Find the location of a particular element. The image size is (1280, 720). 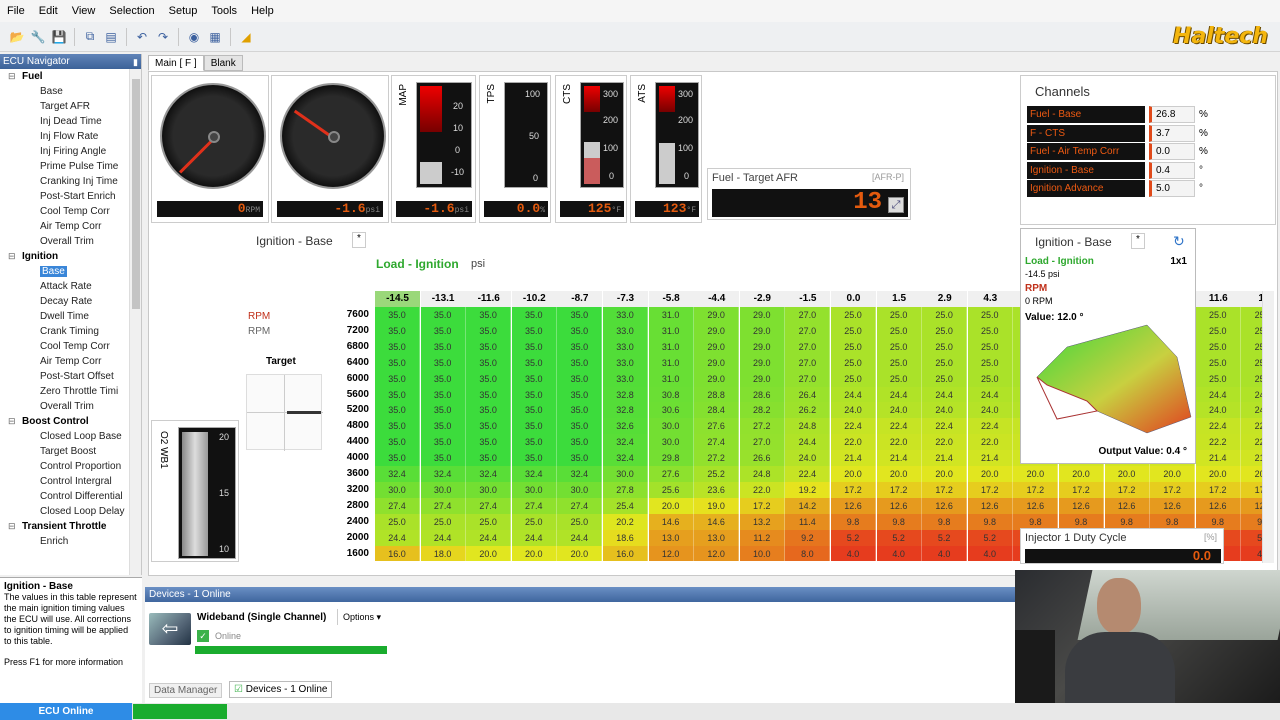

nav-item: Prime Pulse Time is located at coordinates (70, 166).